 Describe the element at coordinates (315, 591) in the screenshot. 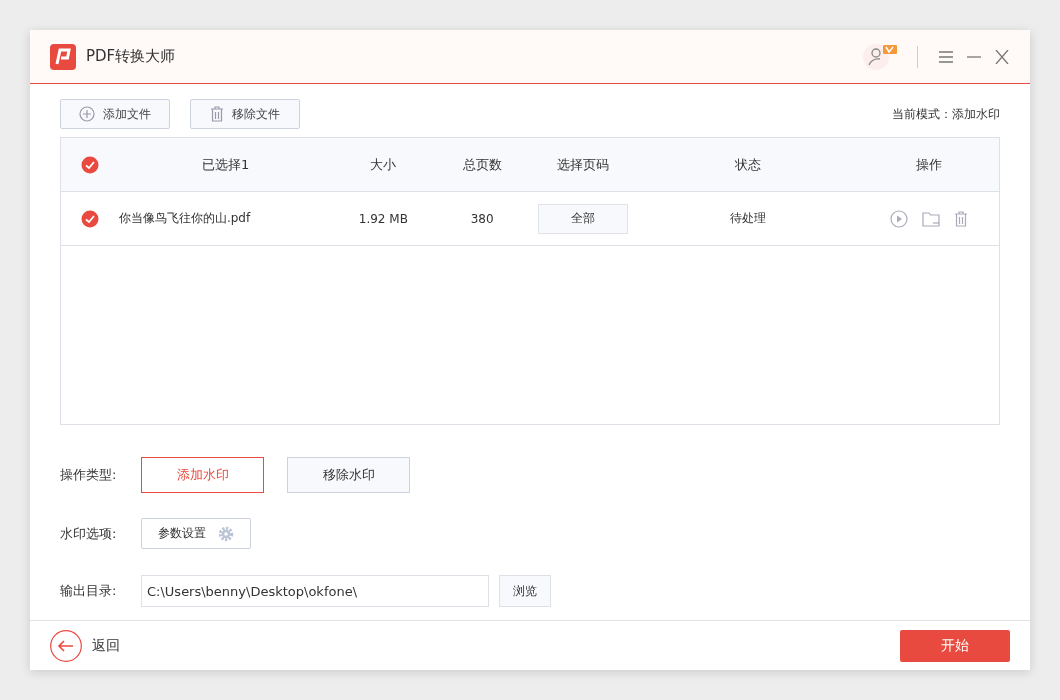

I see `output-path-field: C:\Users\benny\Desktop\okfone\` at that location.